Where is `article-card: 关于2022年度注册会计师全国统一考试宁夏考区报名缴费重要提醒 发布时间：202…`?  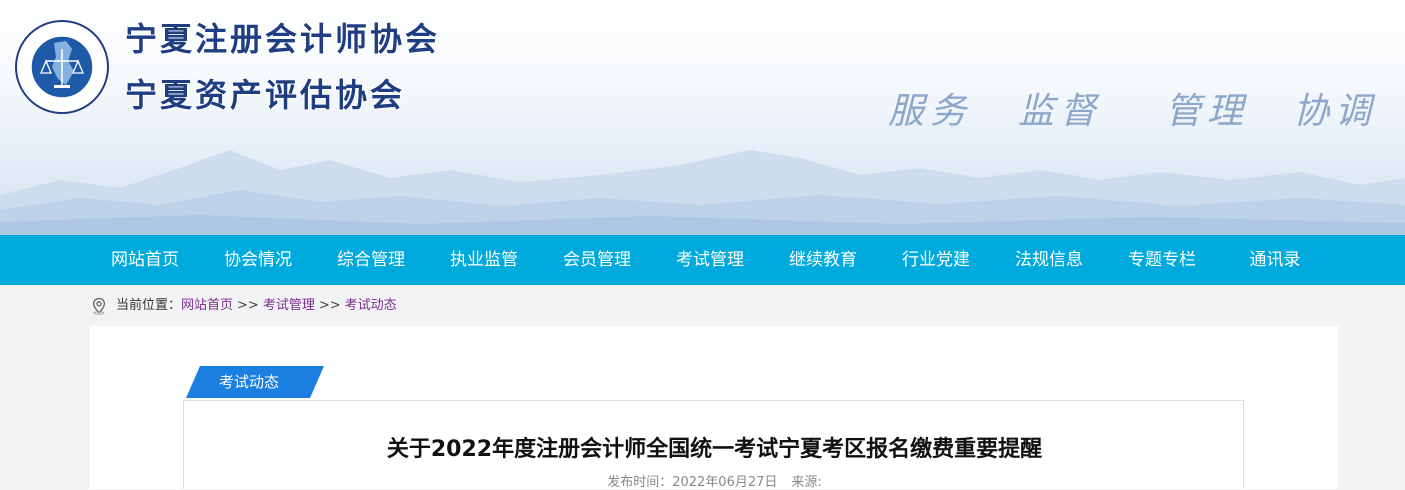
article-card: 关于2022年度注册会计师全国统一考试宁夏考区报名缴费重要提醒 发布时间：202… is located at coordinates (714, 445).